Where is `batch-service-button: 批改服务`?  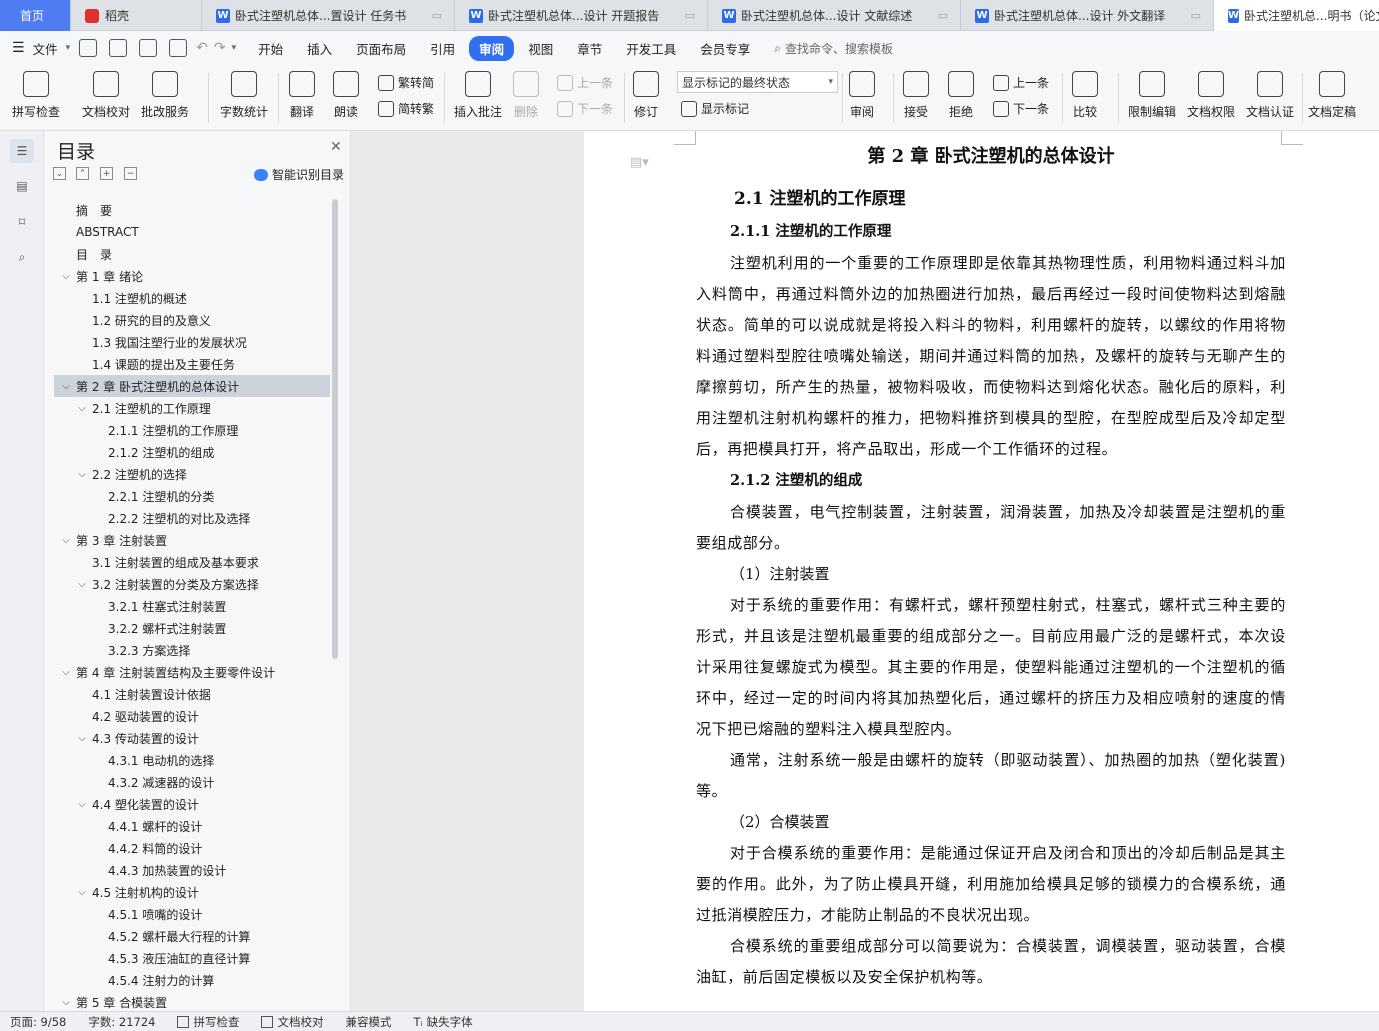 batch-service-button: 批改服务 is located at coordinates (165, 95).